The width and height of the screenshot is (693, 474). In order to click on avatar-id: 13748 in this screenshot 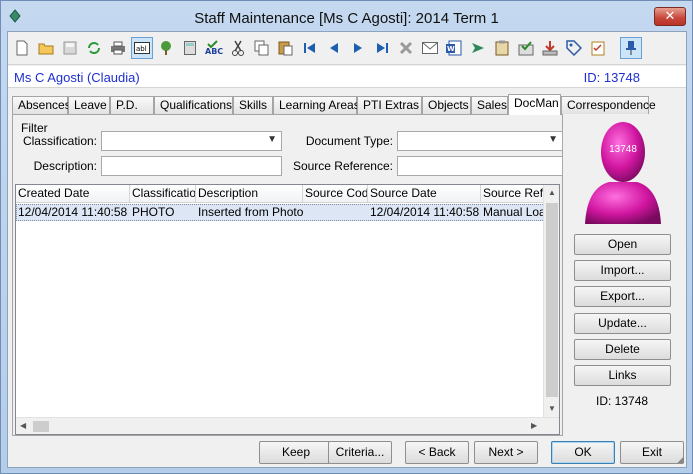, I will do `click(623, 149)`.